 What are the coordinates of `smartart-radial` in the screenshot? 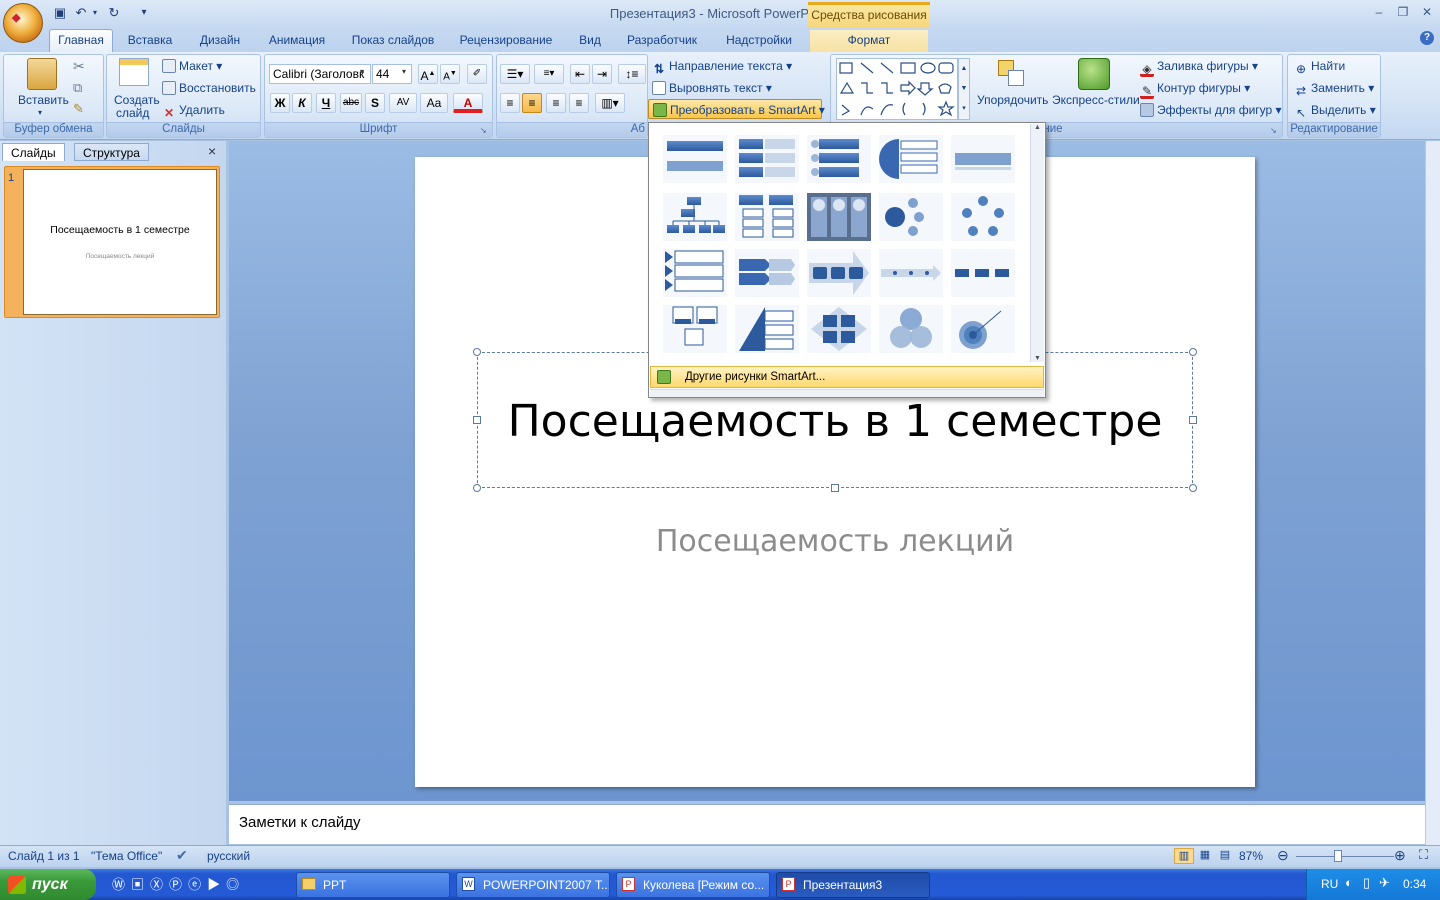 It's located at (911, 217).